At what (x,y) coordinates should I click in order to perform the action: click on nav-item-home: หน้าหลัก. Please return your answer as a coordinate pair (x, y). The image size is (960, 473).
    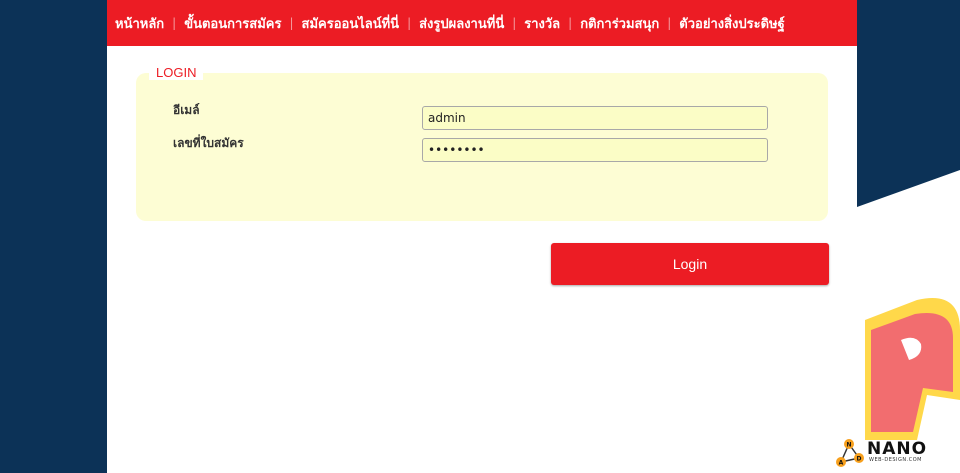
    Looking at the image, I should click on (139, 23).